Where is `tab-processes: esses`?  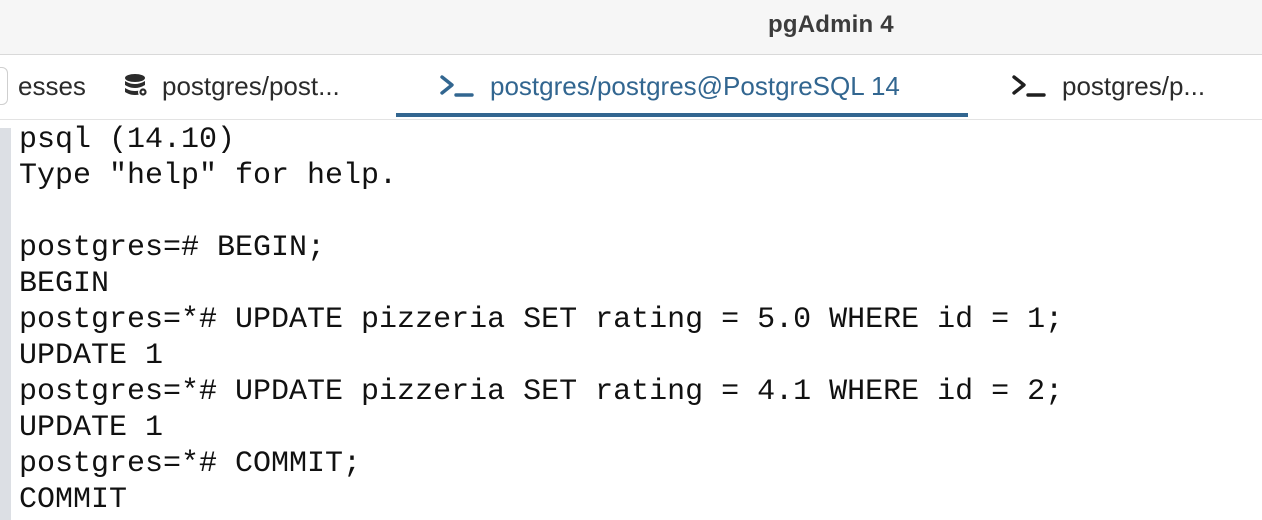 tab-processes: esses is located at coordinates (58, 86).